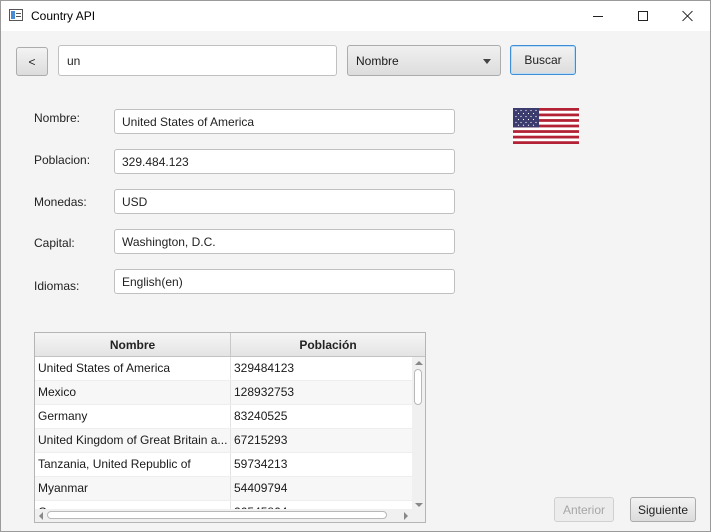  I want to click on population-cell: 67215293, so click(261, 440).